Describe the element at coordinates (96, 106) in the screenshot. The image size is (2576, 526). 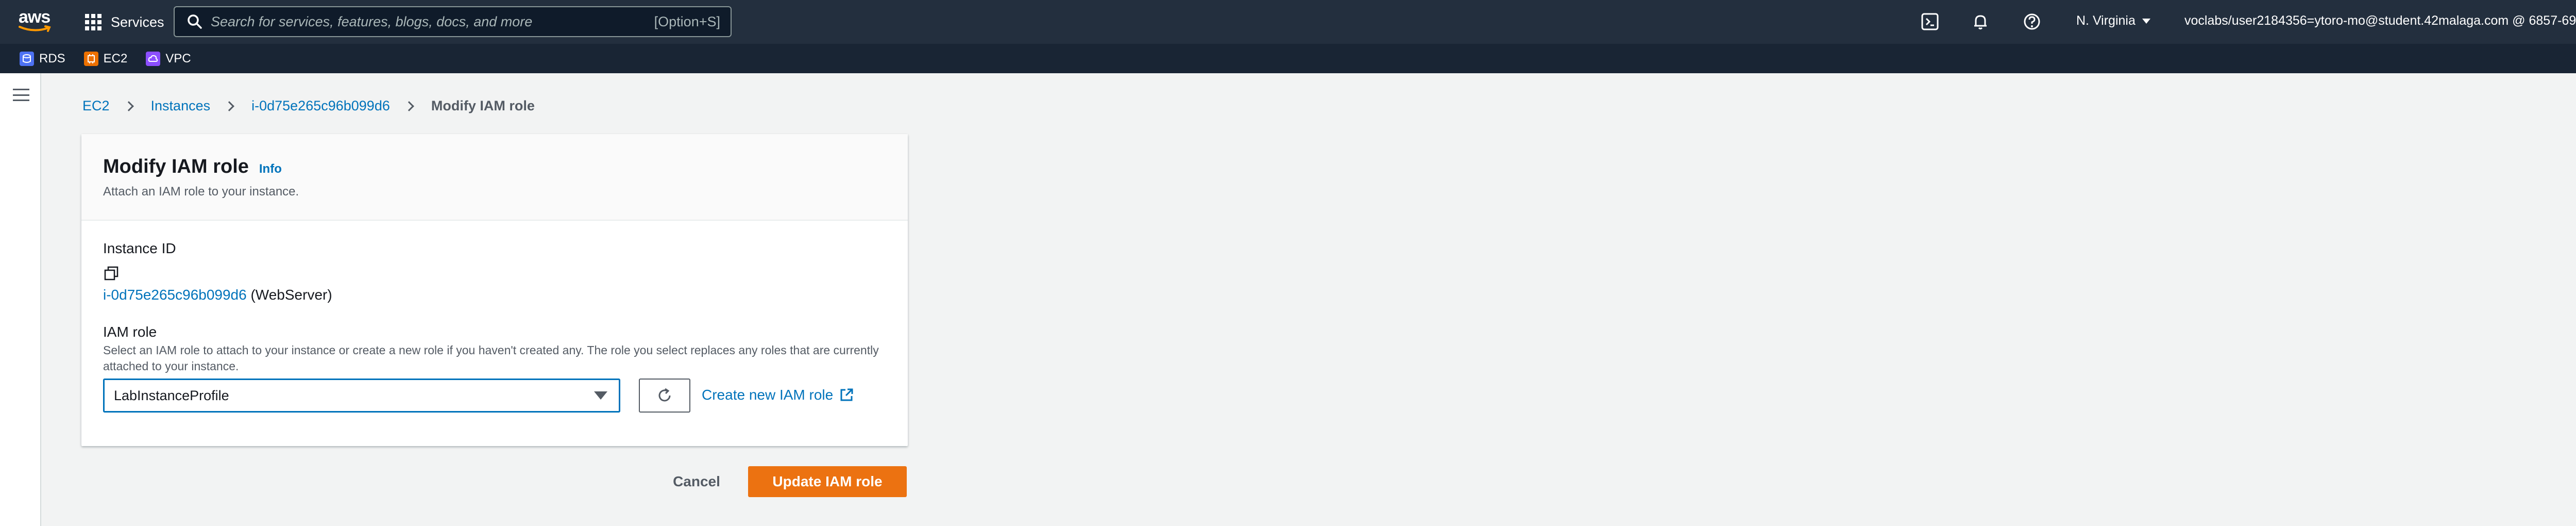
I see `breadcrumb-ec2: EC2` at that location.